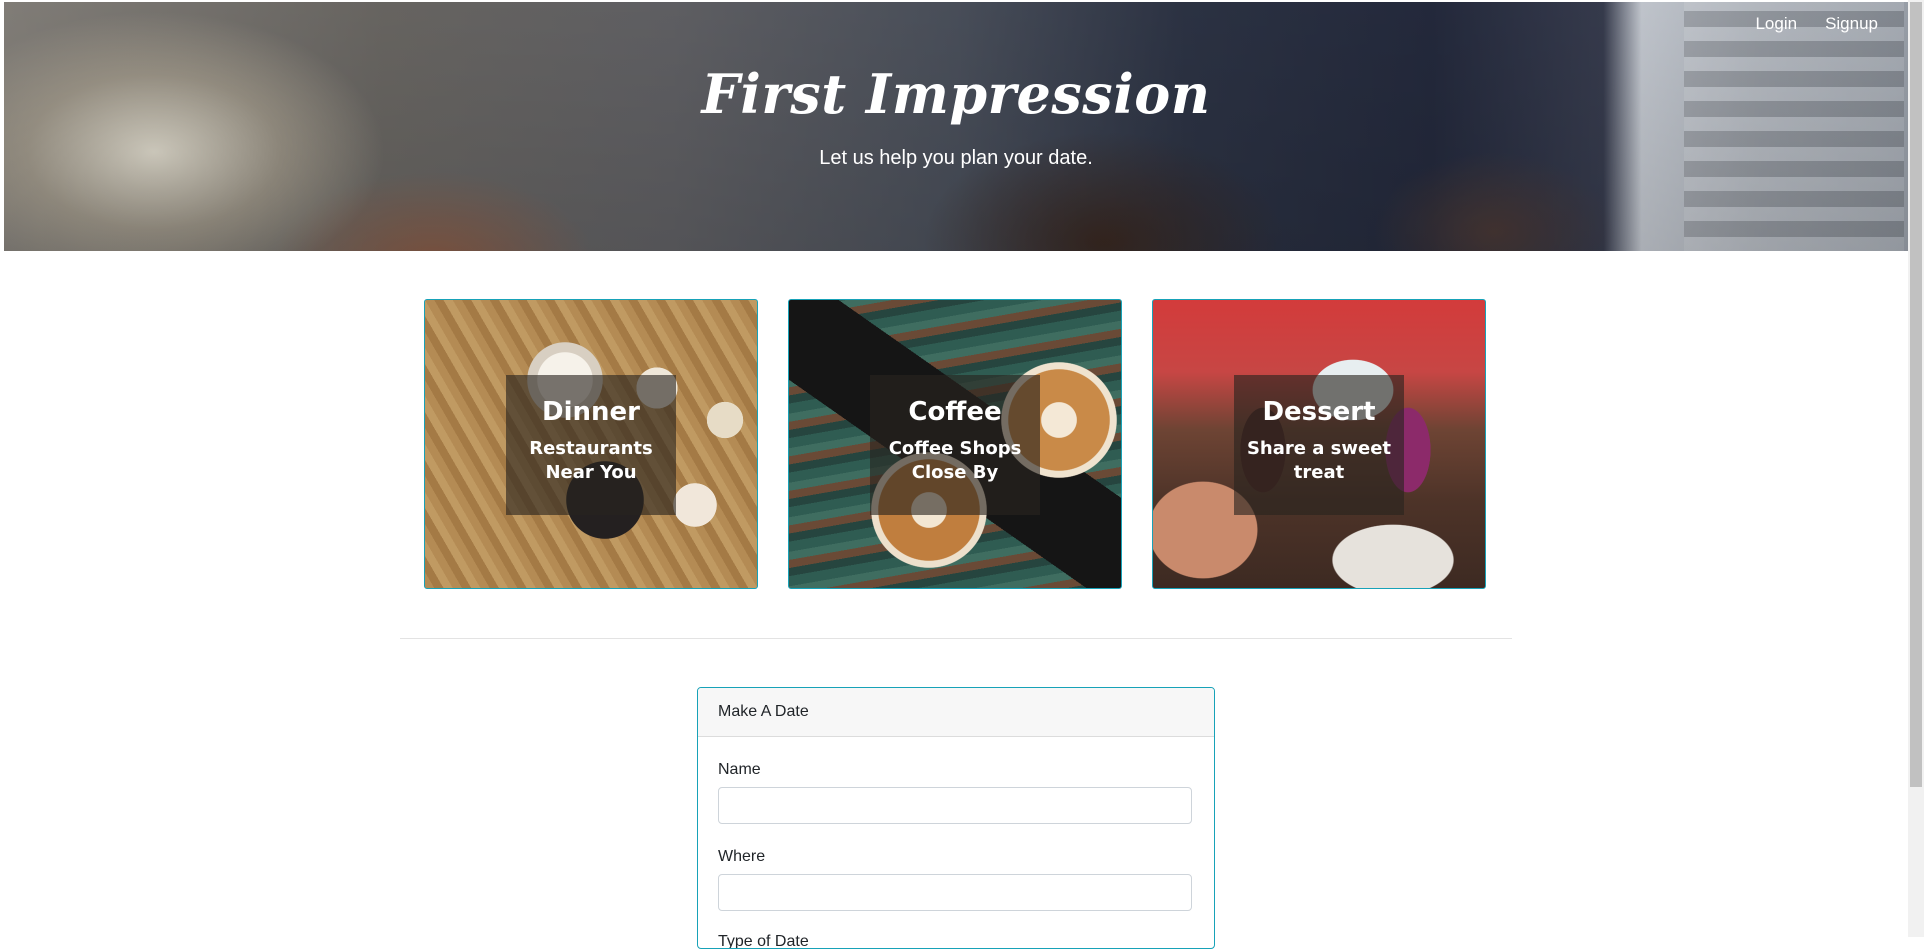 The width and height of the screenshot is (1924, 949). What do you see at coordinates (1776, 24) in the screenshot?
I see `login-link: Login` at bounding box center [1776, 24].